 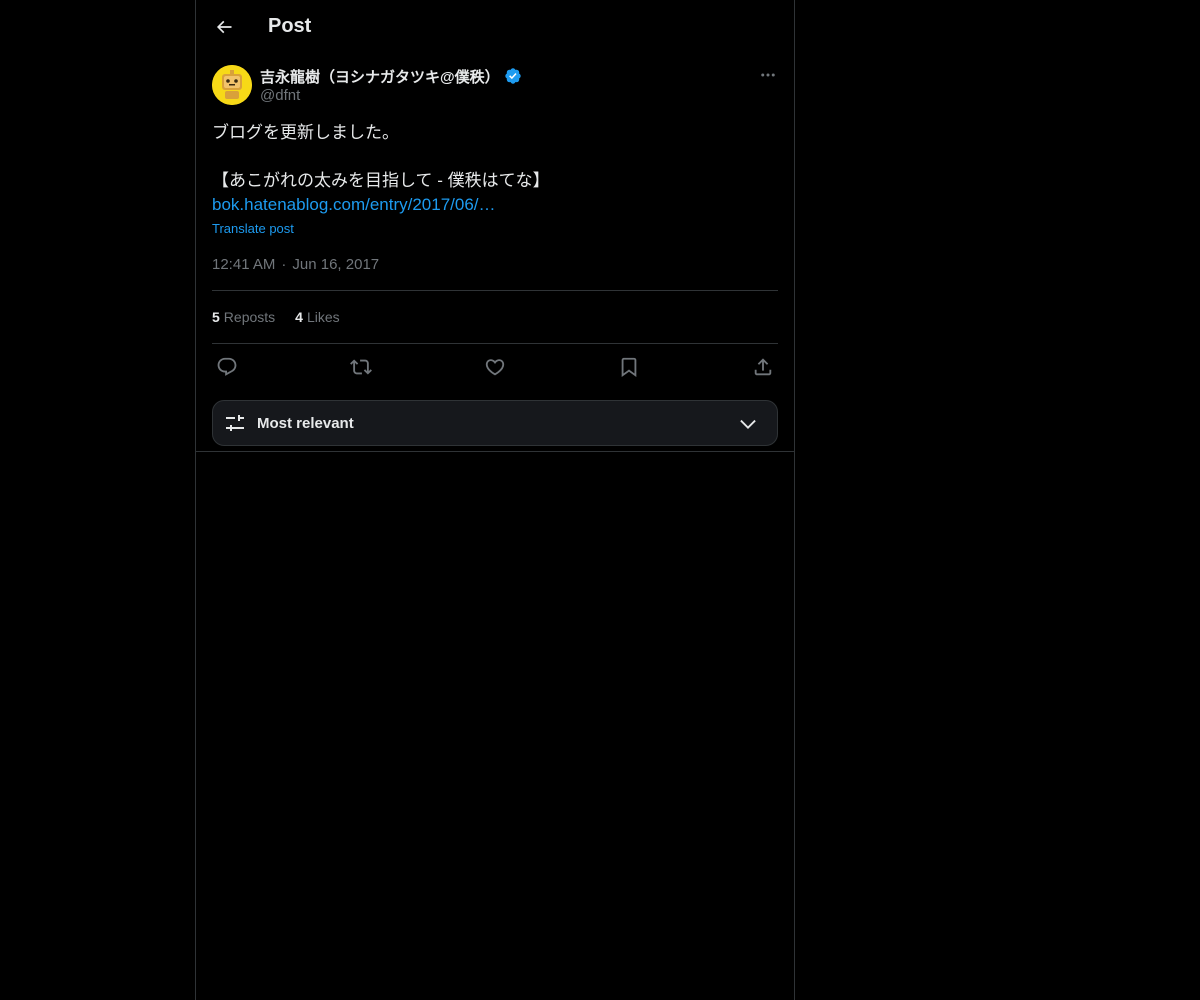 I want to click on name-row: 吉永龍樹（ヨシナガタツキ@僕秩）, so click(x=391, y=76).